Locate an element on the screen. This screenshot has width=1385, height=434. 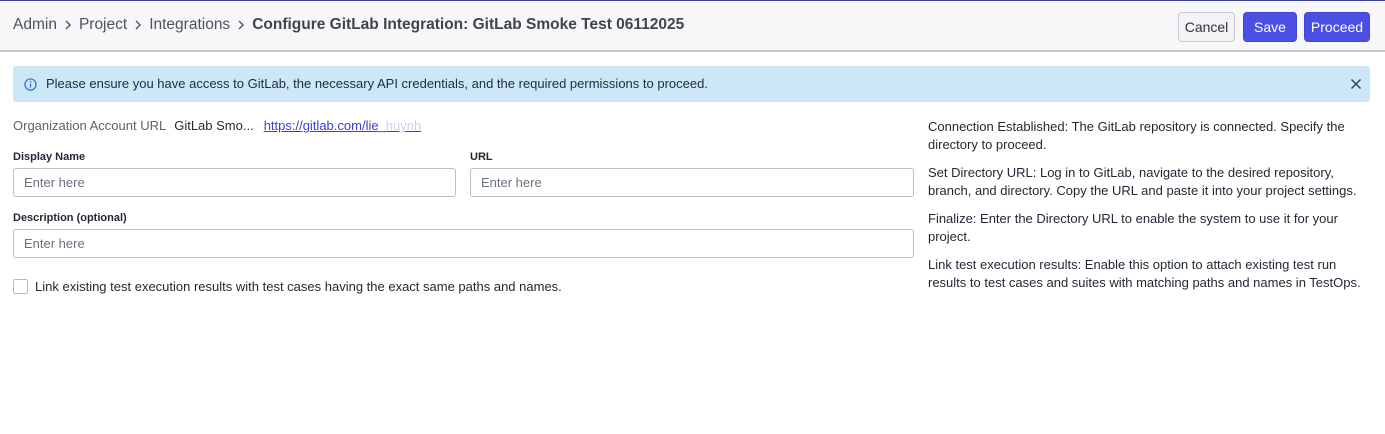
org-url-label: Organization Account URL is located at coordinates (90, 125).